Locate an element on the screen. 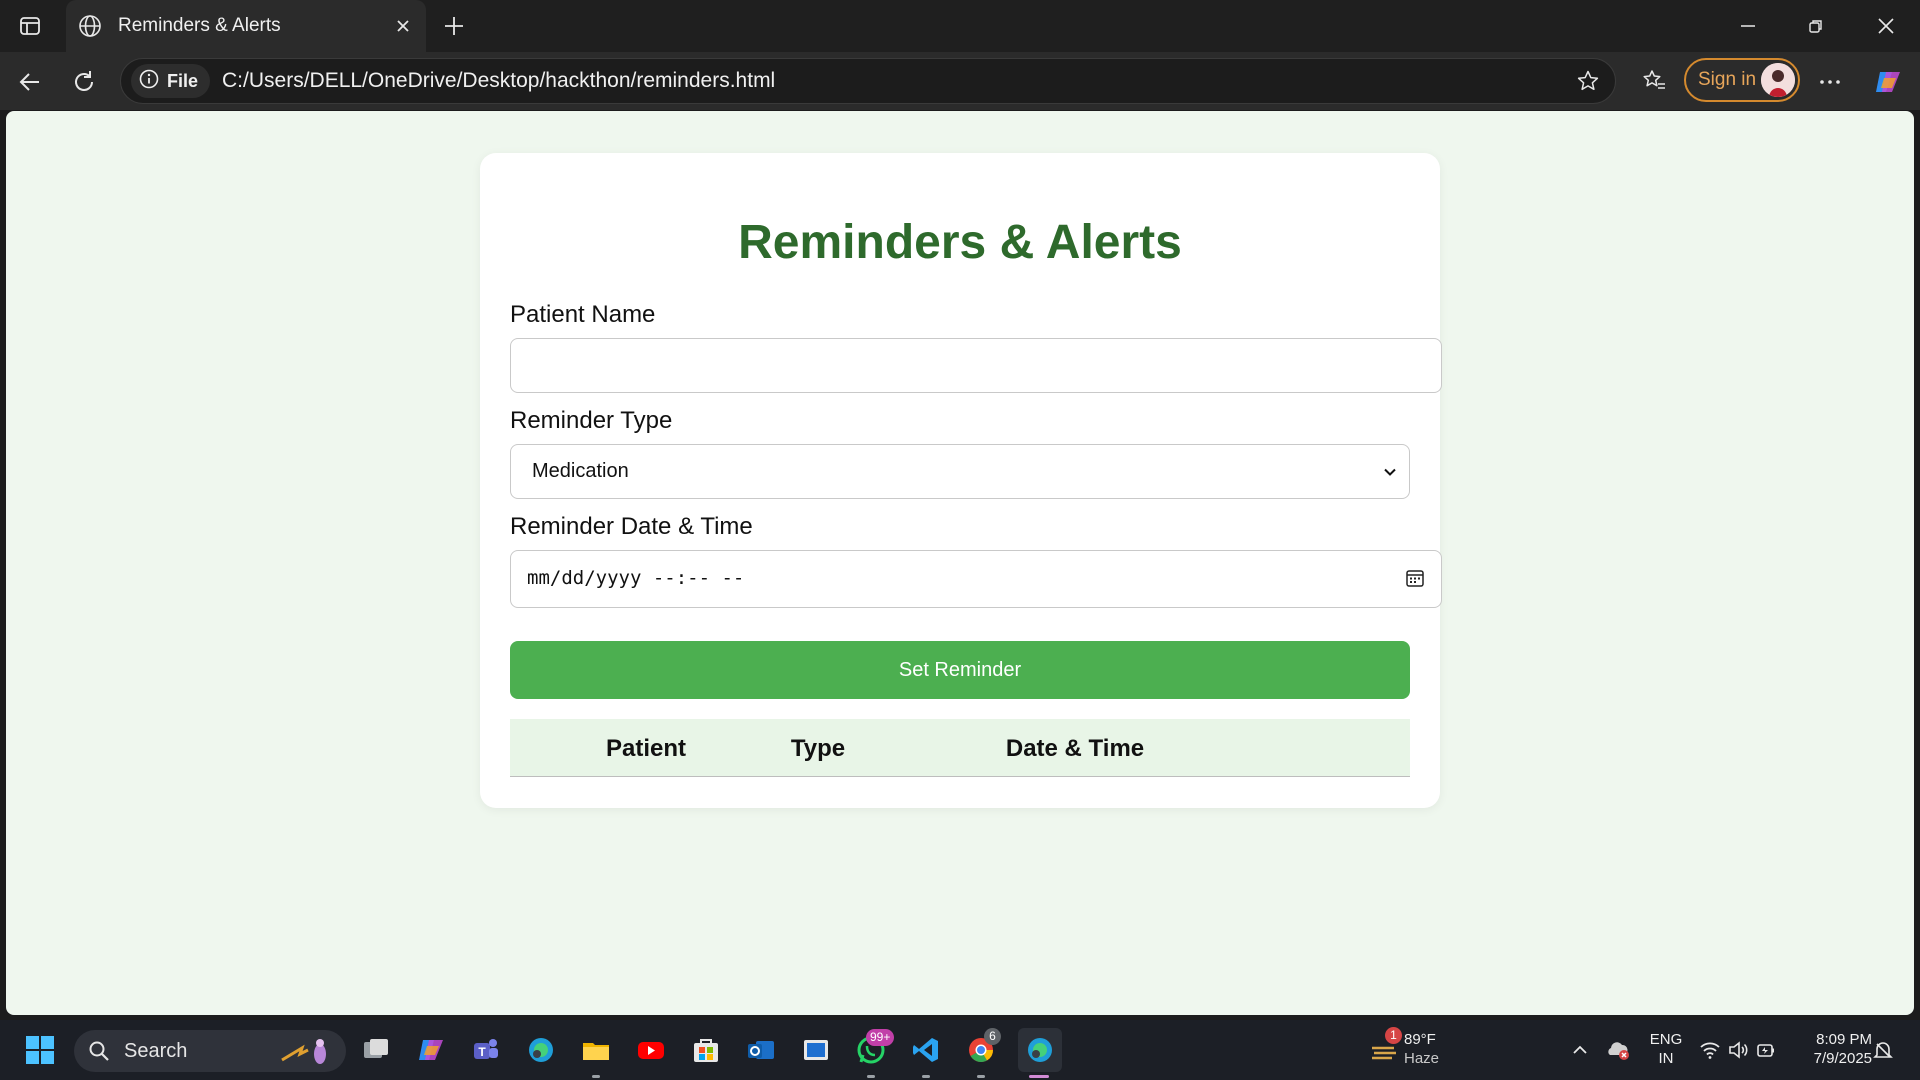 This screenshot has height=1080, width=1920. weather-badge: 1 is located at coordinates (1393, 1035).